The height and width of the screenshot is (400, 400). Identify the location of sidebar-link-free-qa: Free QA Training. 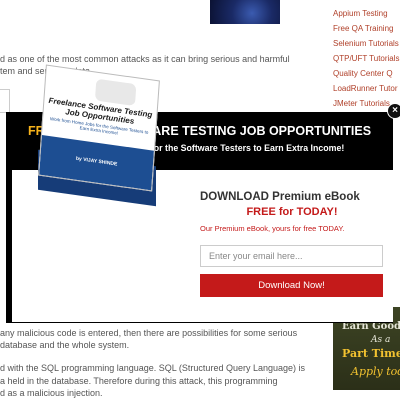
(366, 28).